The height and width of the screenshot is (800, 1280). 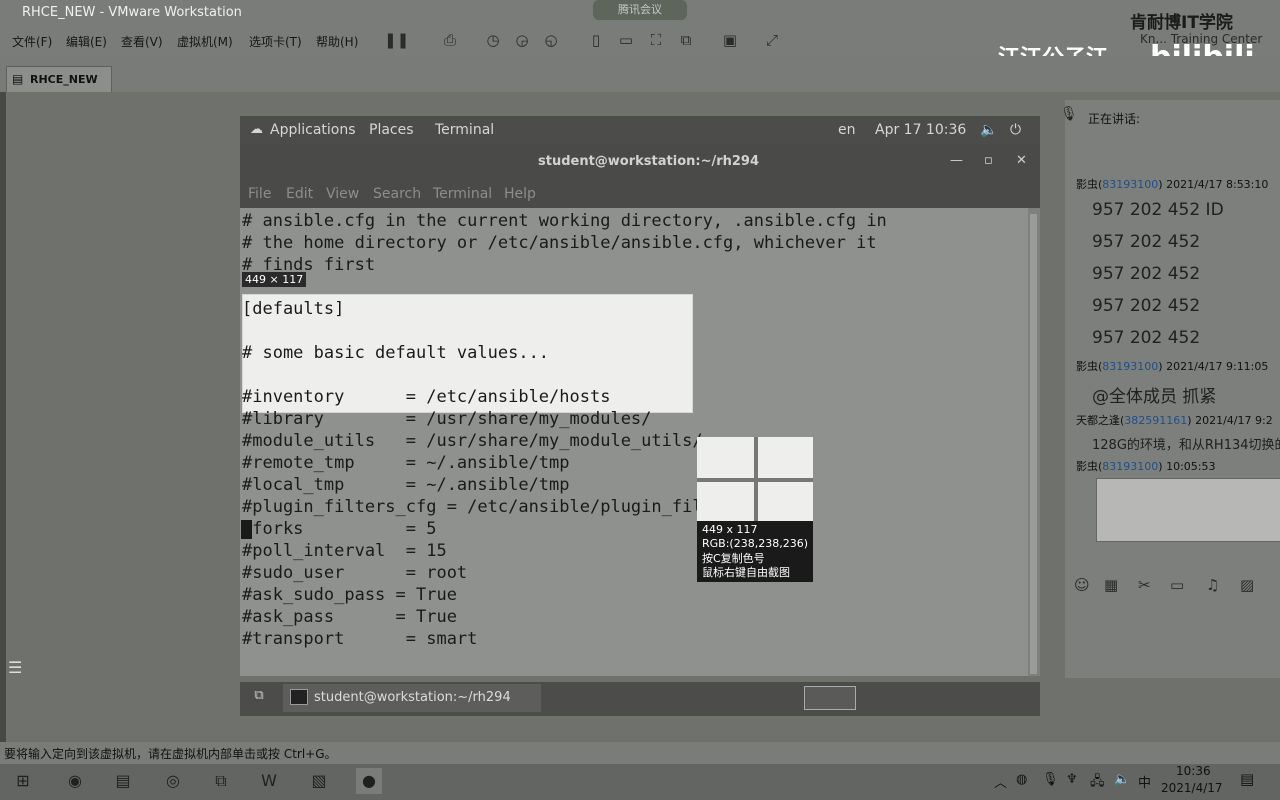 What do you see at coordinates (75, 781) in the screenshot?
I see `edge-icon: ◉` at bounding box center [75, 781].